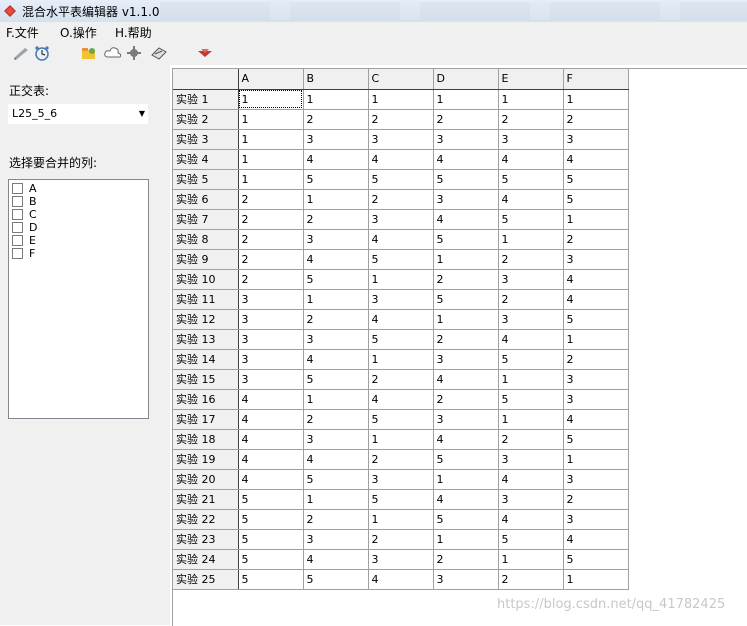 Image resolution: width=747 pixels, height=626 pixels. I want to click on red-arrow-icon, so click(205, 53).